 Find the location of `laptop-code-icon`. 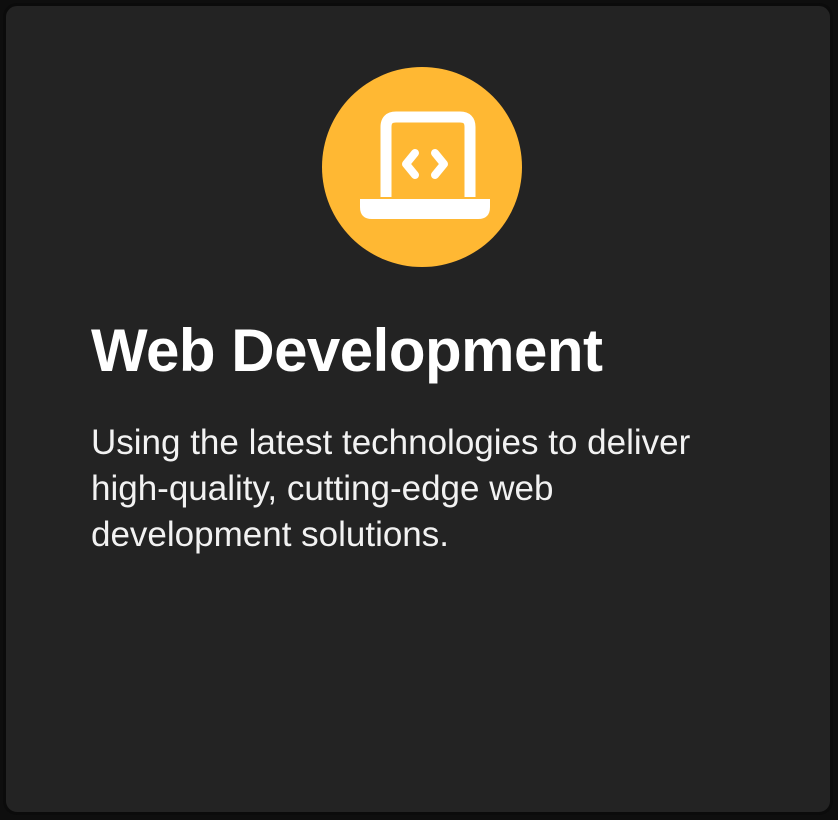

laptop-code-icon is located at coordinates (425, 165).